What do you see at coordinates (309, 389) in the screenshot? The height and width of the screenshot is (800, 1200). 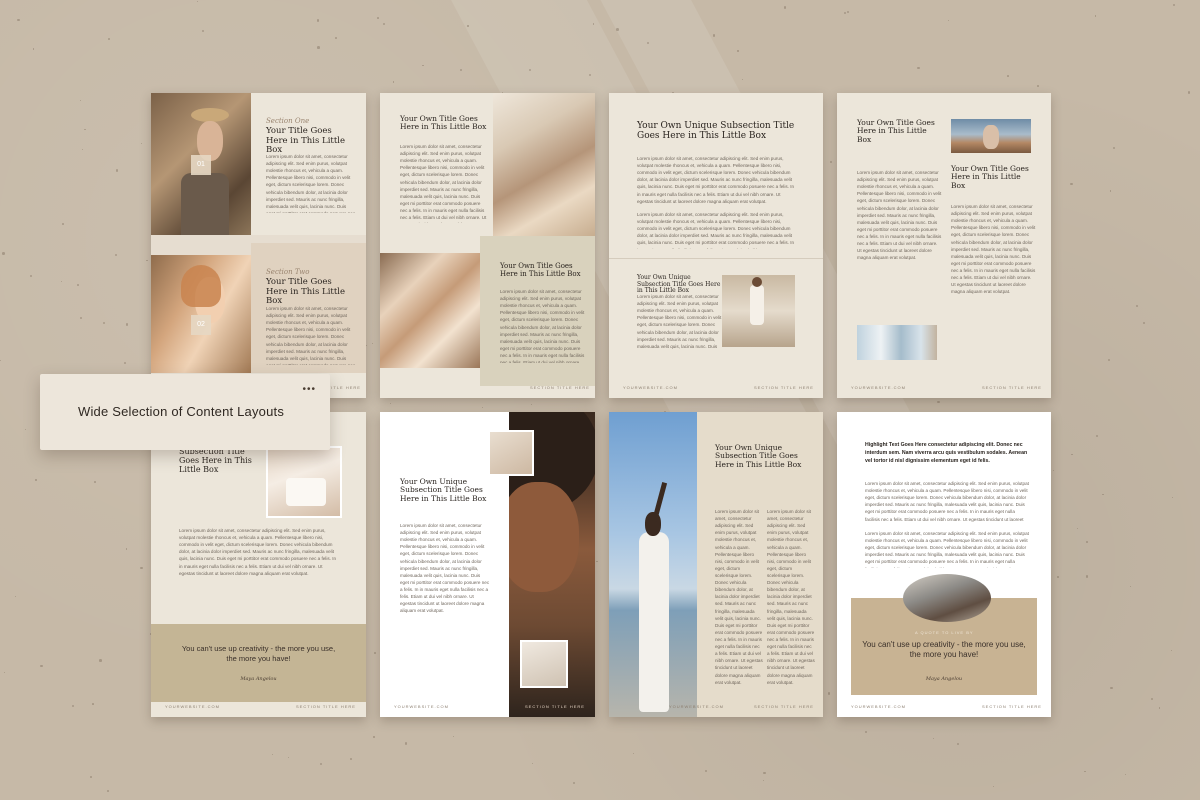 I see `more-dots-icon: •••` at bounding box center [309, 389].